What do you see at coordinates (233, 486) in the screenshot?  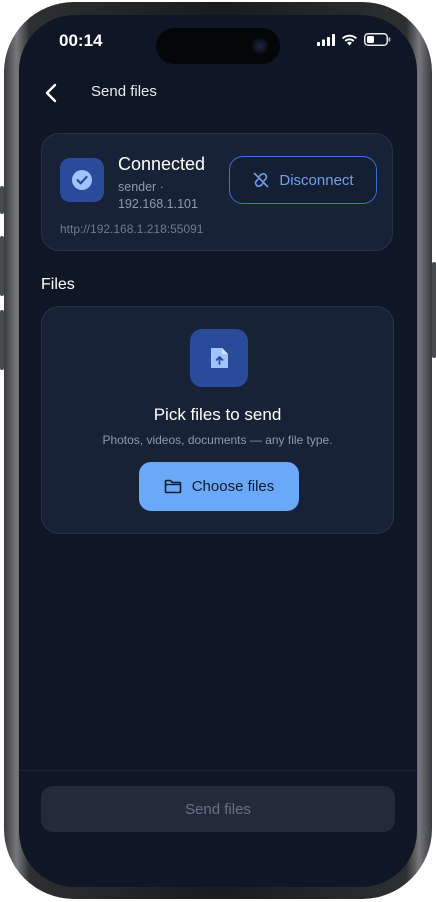 I see `choose-files-label: Choose files` at bounding box center [233, 486].